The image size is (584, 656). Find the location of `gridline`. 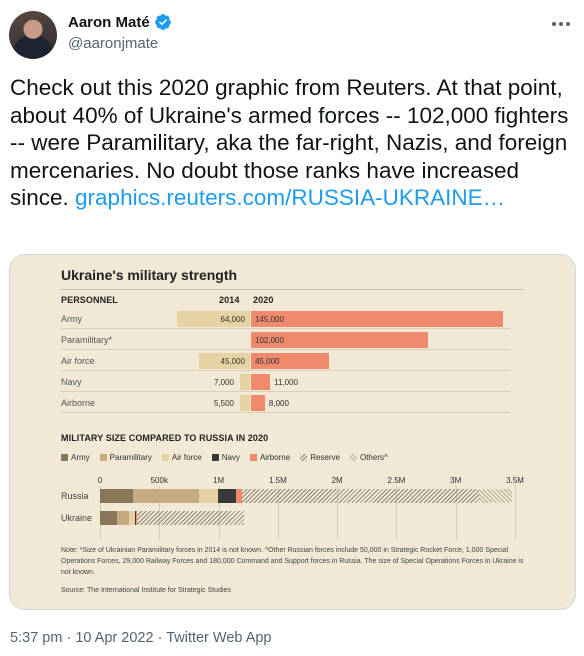

gridline is located at coordinates (515, 513).